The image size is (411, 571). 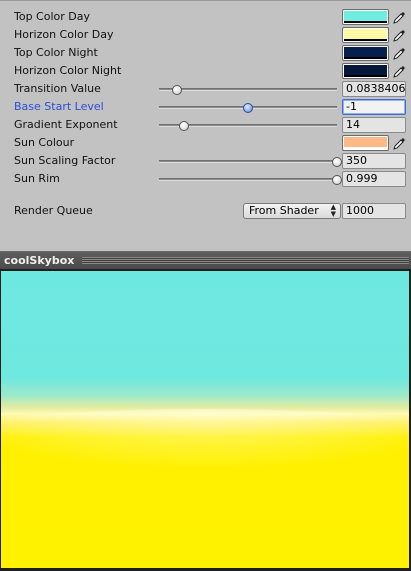 I want to click on horizon-color-day-swatch, so click(x=365, y=35).